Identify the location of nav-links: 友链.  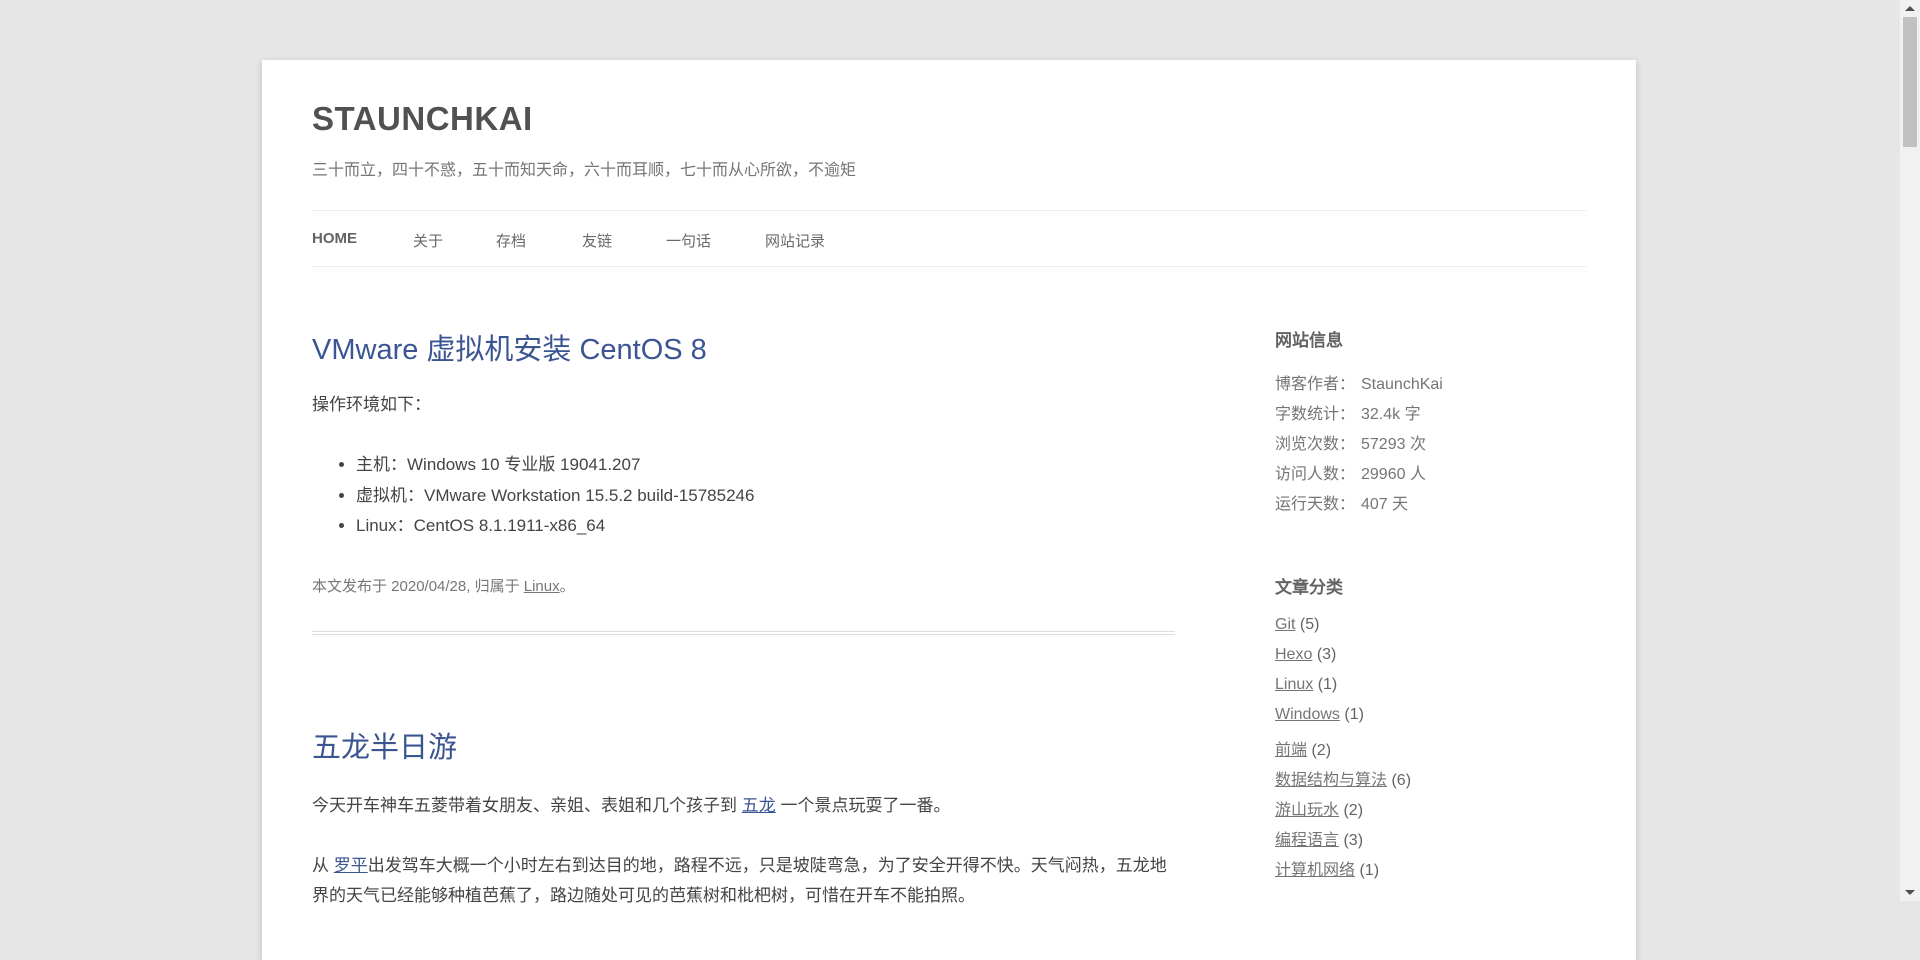
(597, 240).